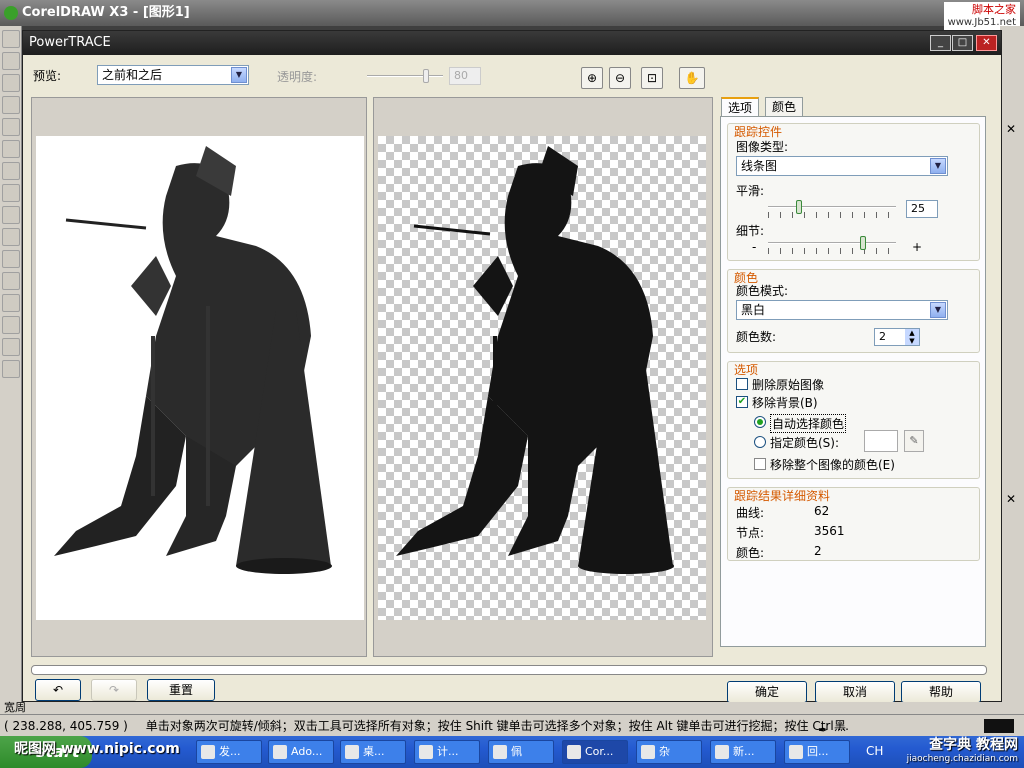  Describe the element at coordinates (759, 166) in the screenshot. I see `image-type-value: 线条图` at that location.